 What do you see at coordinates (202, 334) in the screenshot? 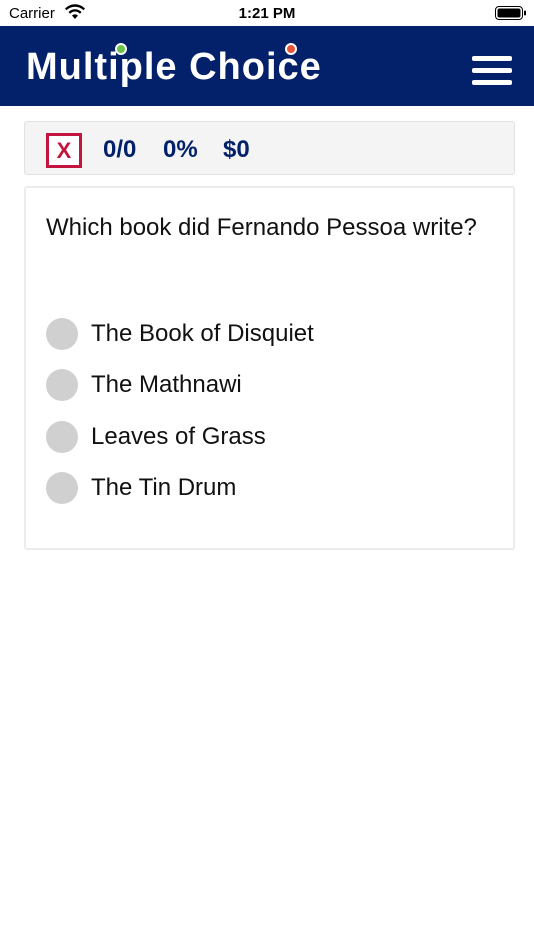
I see `answer-label: The Book of Disquiet` at bounding box center [202, 334].